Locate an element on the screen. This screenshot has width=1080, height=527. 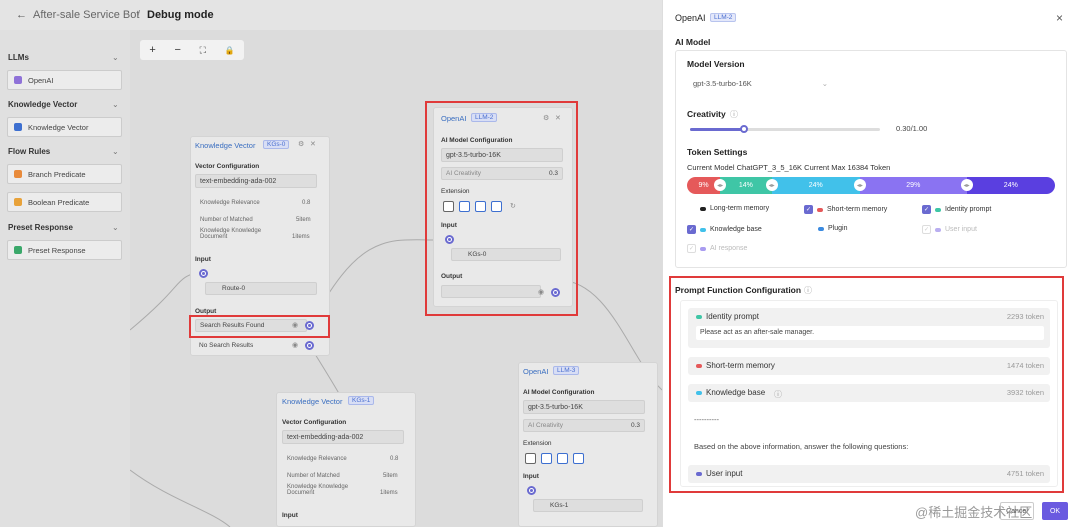
output-label-text: No Search Results is located at coordinates (226, 345).